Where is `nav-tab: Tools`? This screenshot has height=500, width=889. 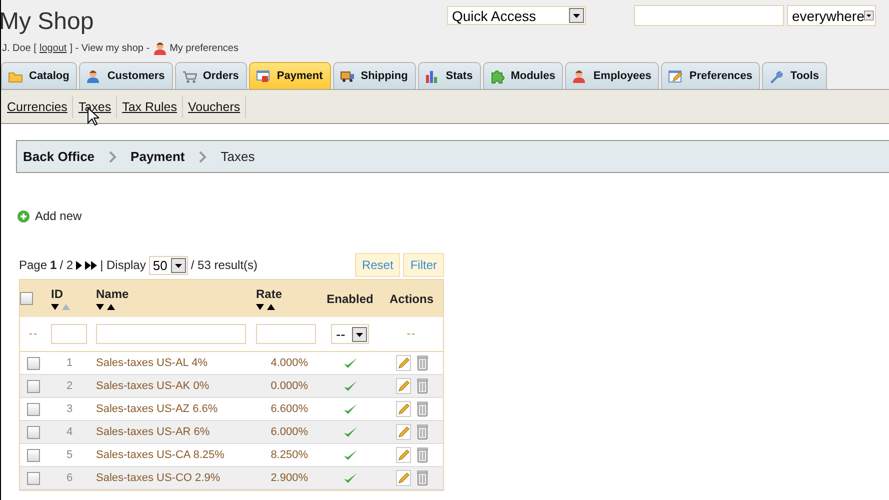 nav-tab: Tools is located at coordinates (794, 75).